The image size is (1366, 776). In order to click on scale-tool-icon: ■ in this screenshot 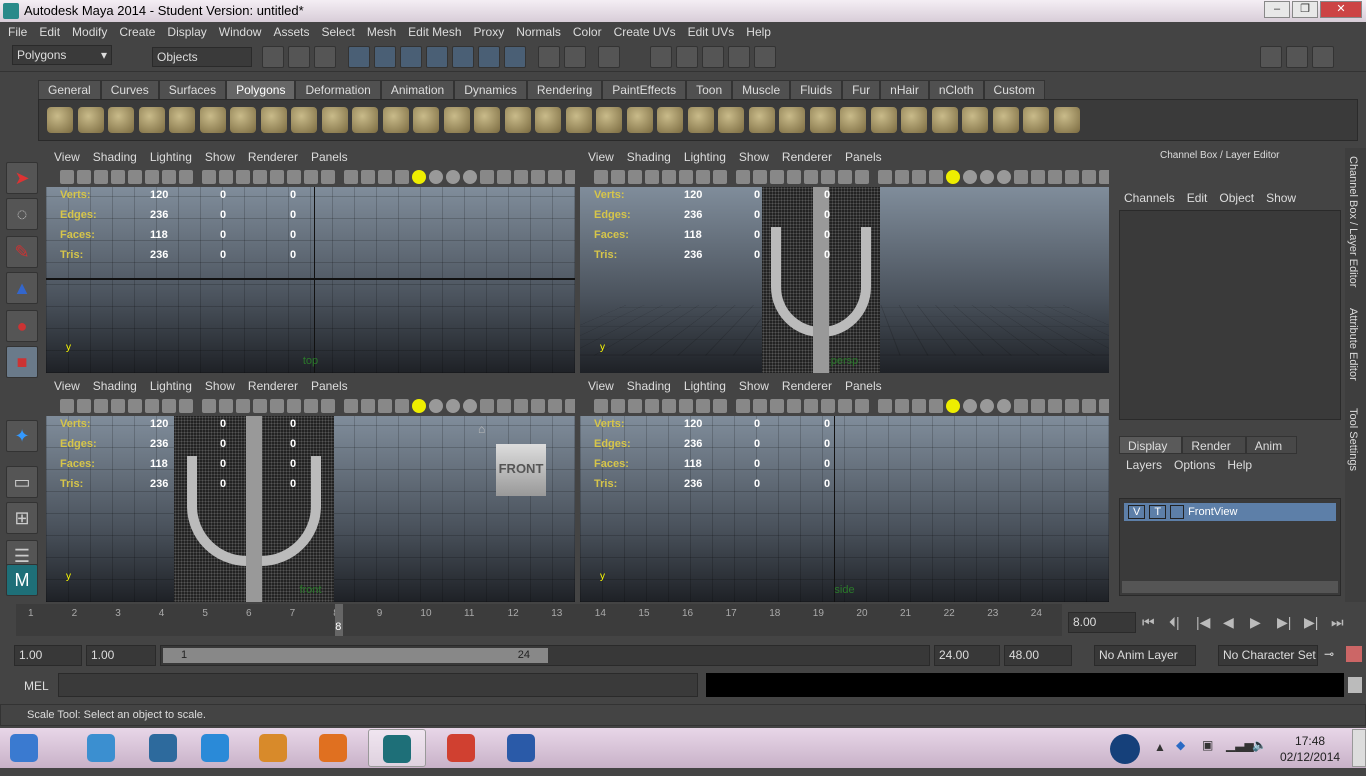, I will do `click(22, 362)`.